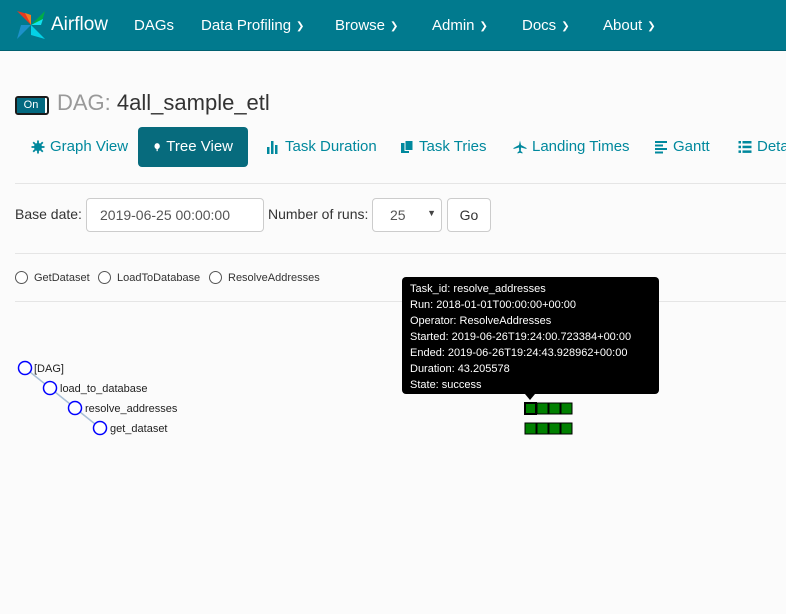 This screenshot has width=786, height=614. I want to click on tab-task-tries: Task Tries, so click(443, 147).